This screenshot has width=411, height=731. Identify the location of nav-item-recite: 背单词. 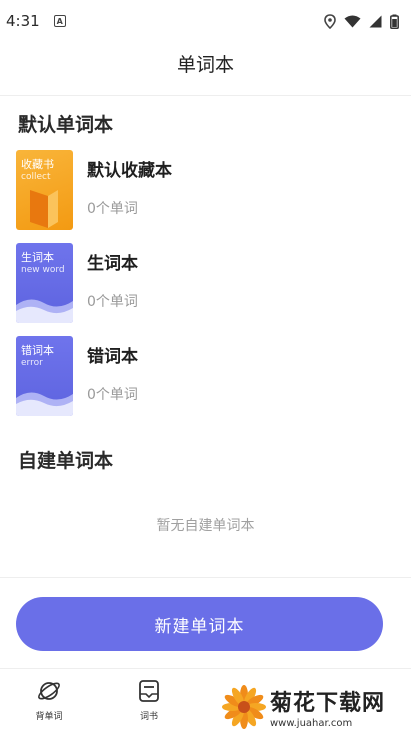
(49, 700).